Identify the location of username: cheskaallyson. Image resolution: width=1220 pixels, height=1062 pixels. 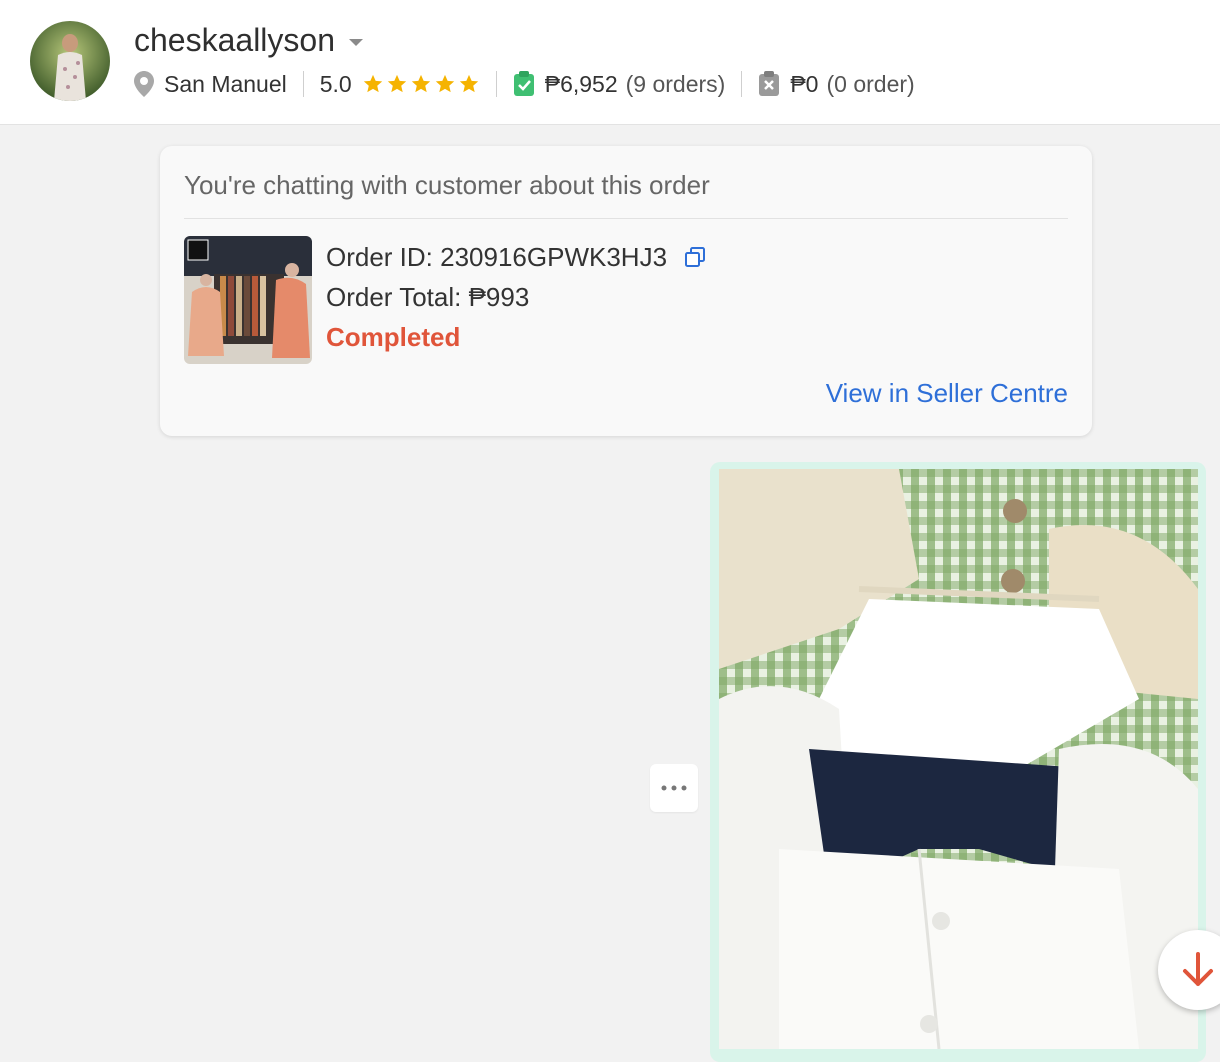
(234, 40).